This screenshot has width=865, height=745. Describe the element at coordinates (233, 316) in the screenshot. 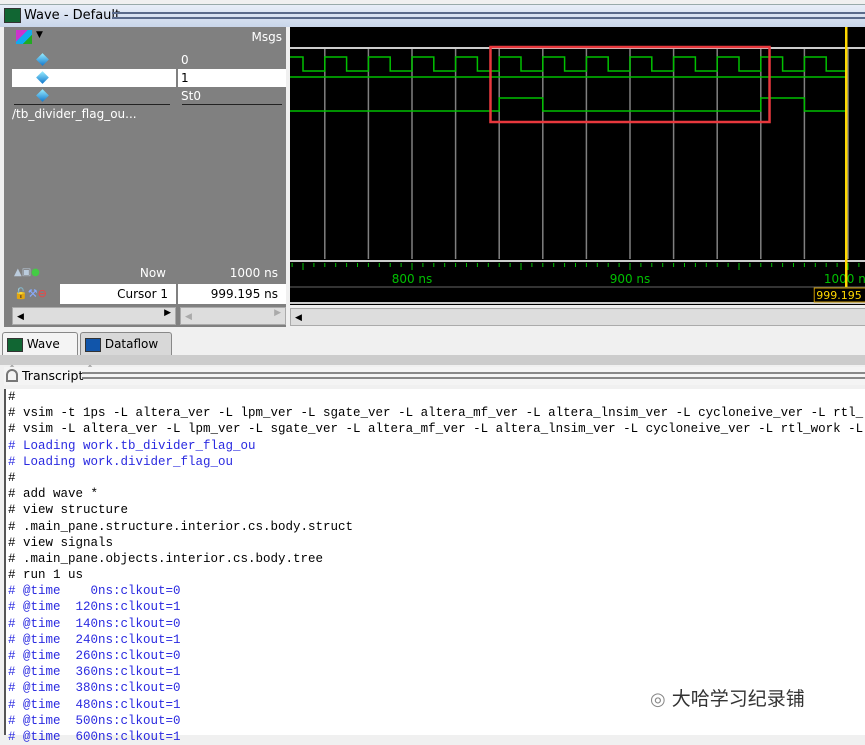

I see `value-horizontal-scrollbar: ◀ ▶` at that location.